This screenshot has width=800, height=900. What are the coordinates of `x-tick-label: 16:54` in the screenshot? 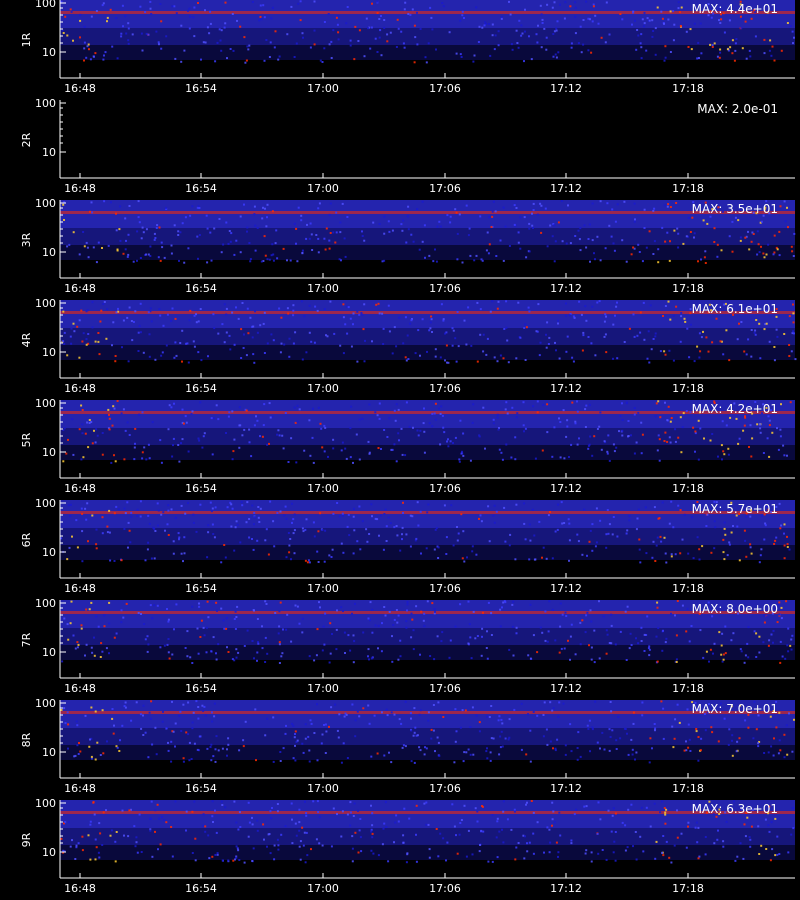 It's located at (201, 488).